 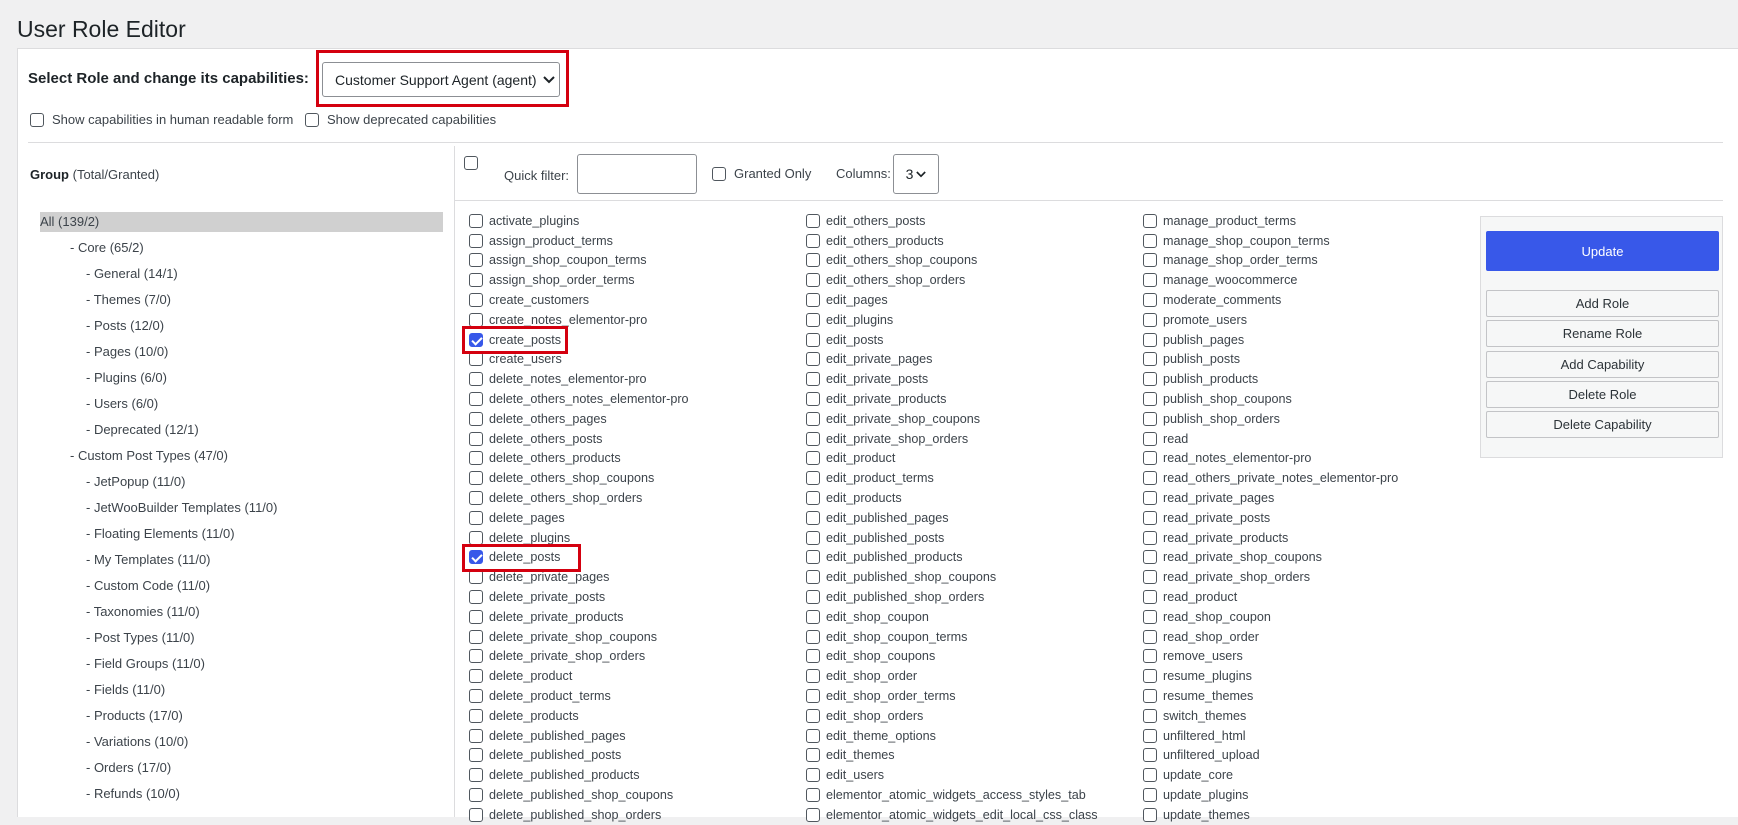 What do you see at coordinates (579, 617) in the screenshot?
I see `capability-item: delete_private_products` at bounding box center [579, 617].